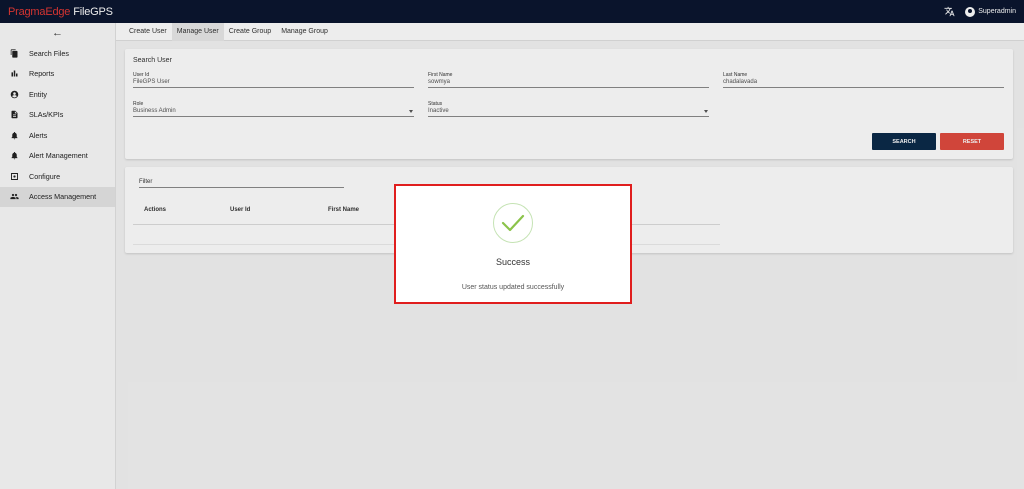 The width and height of the screenshot is (1024, 489). What do you see at coordinates (513, 223) in the screenshot?
I see `check-circle-icon` at bounding box center [513, 223].